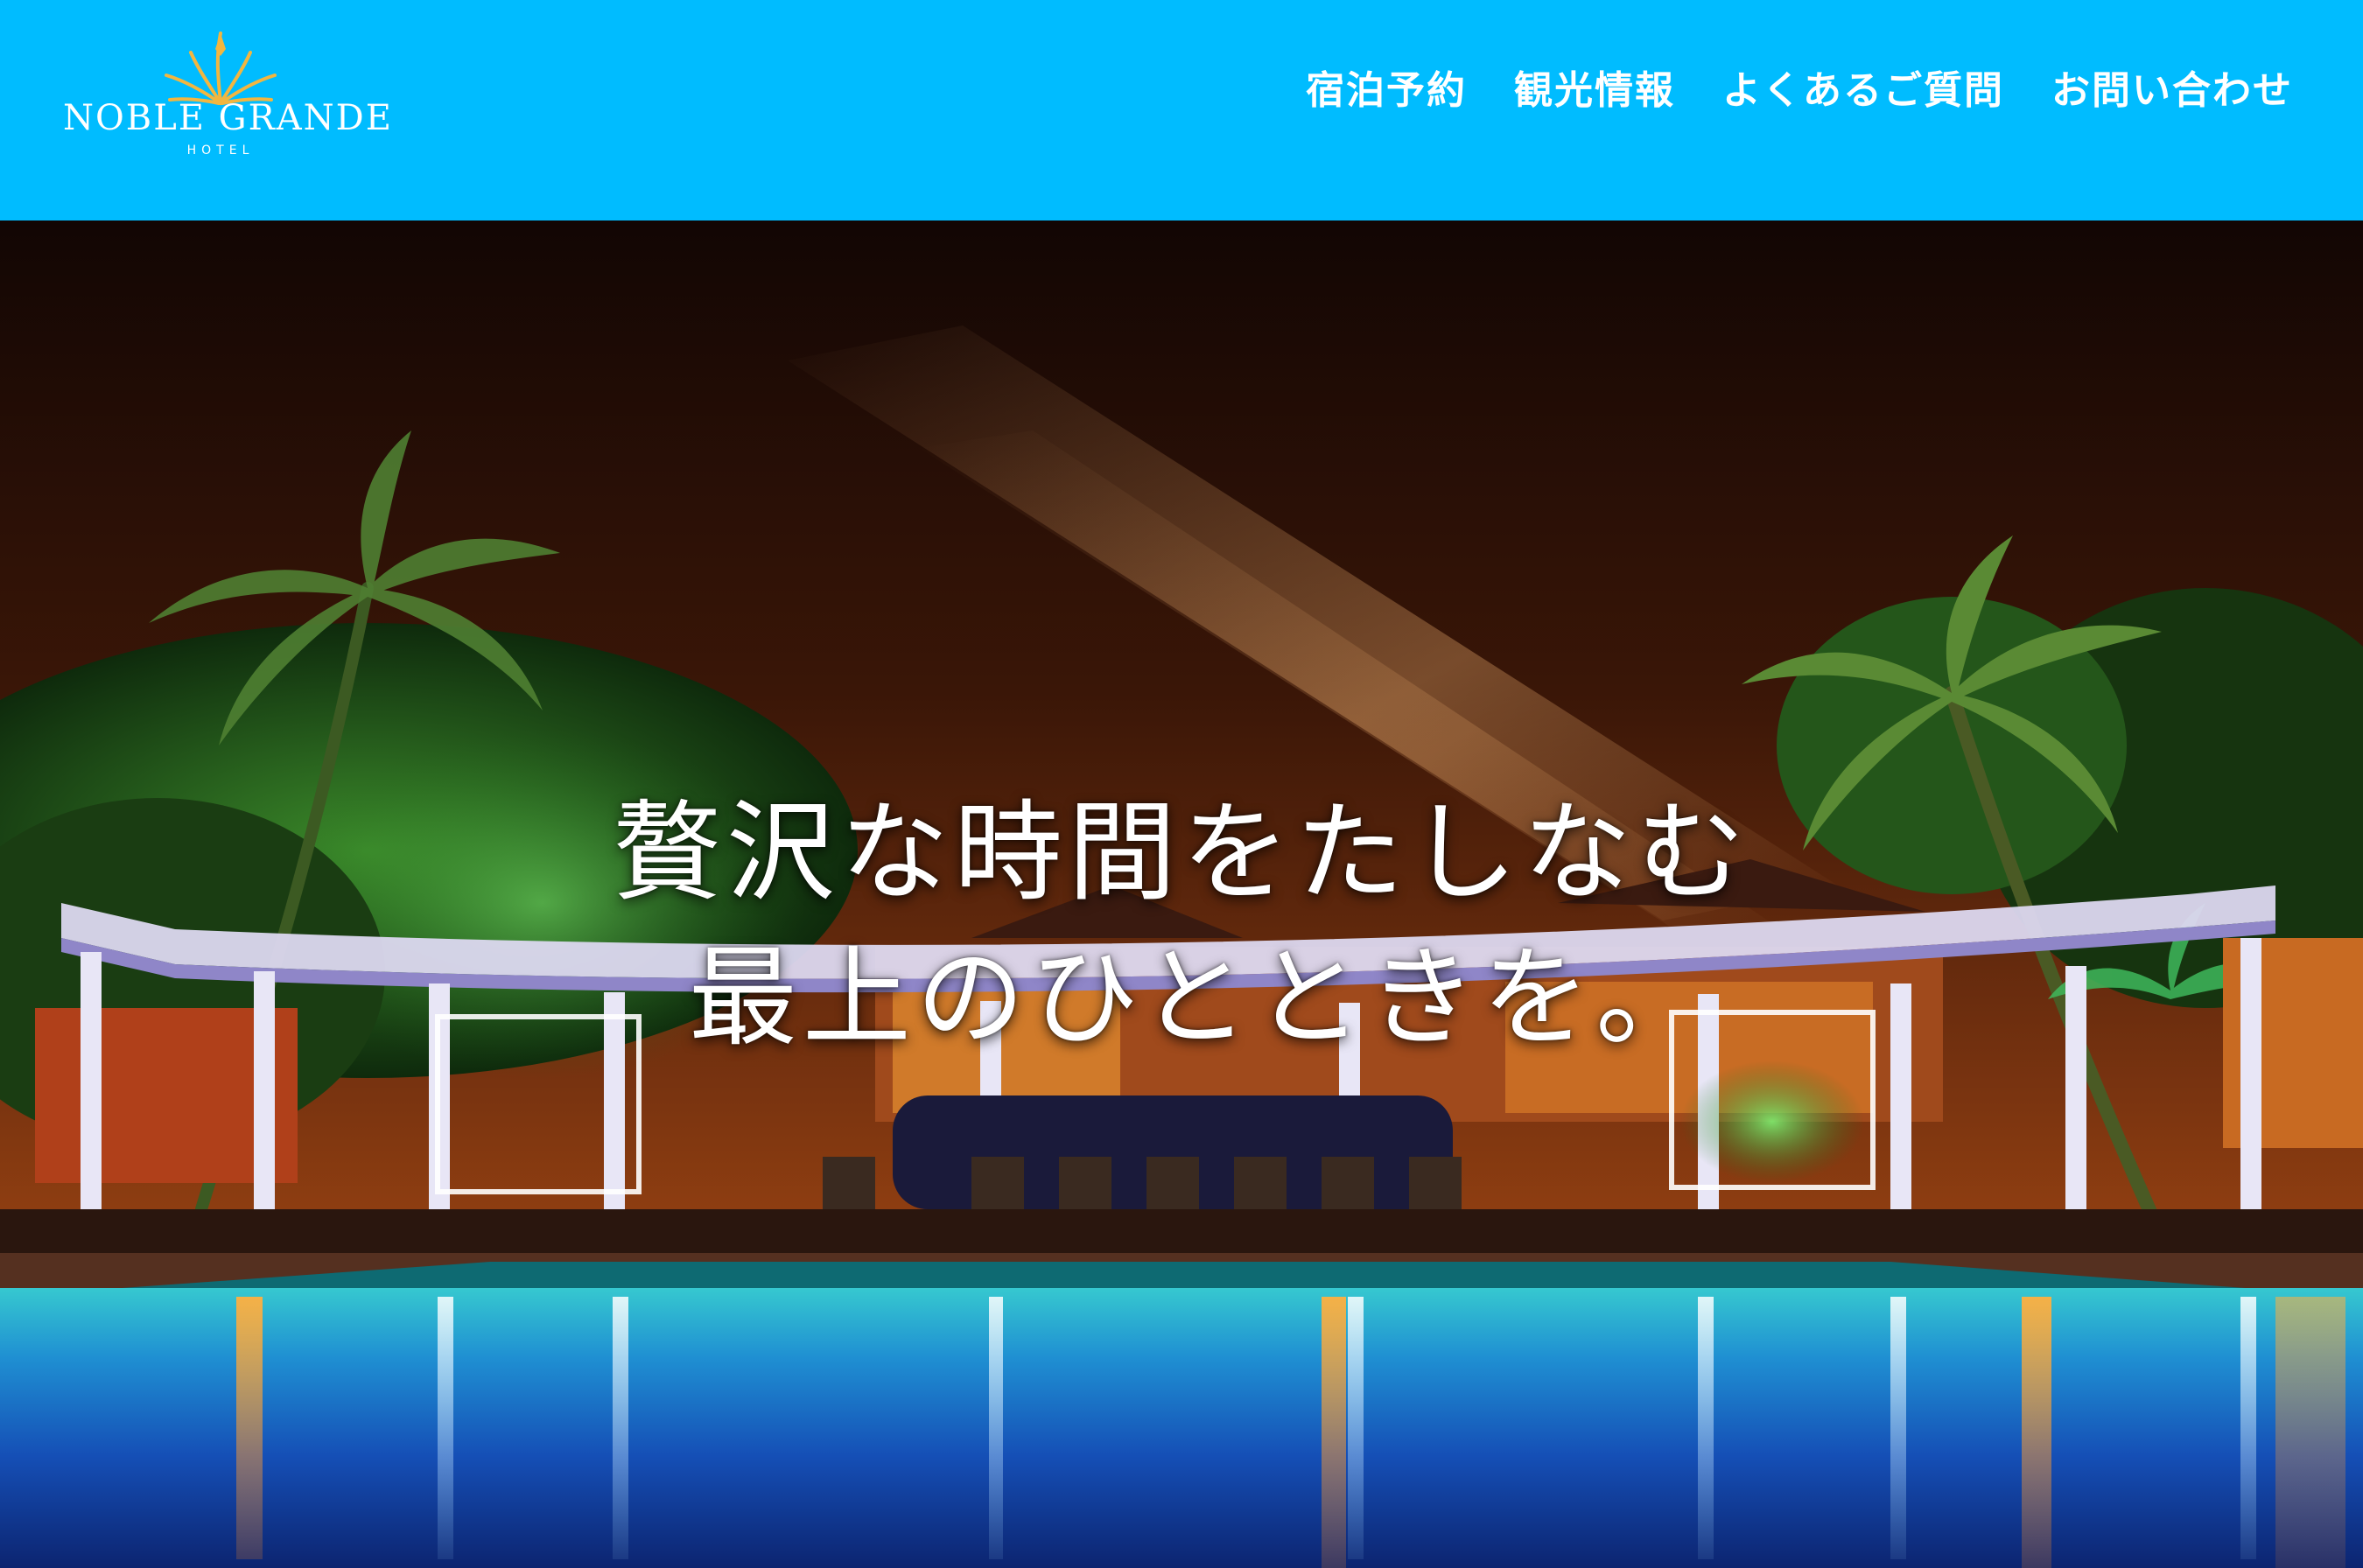 Image resolution: width=2363 pixels, height=1568 pixels. Describe the element at coordinates (228, 118) in the screenshot. I see `logo-name: NOBLE GRANDE` at that location.